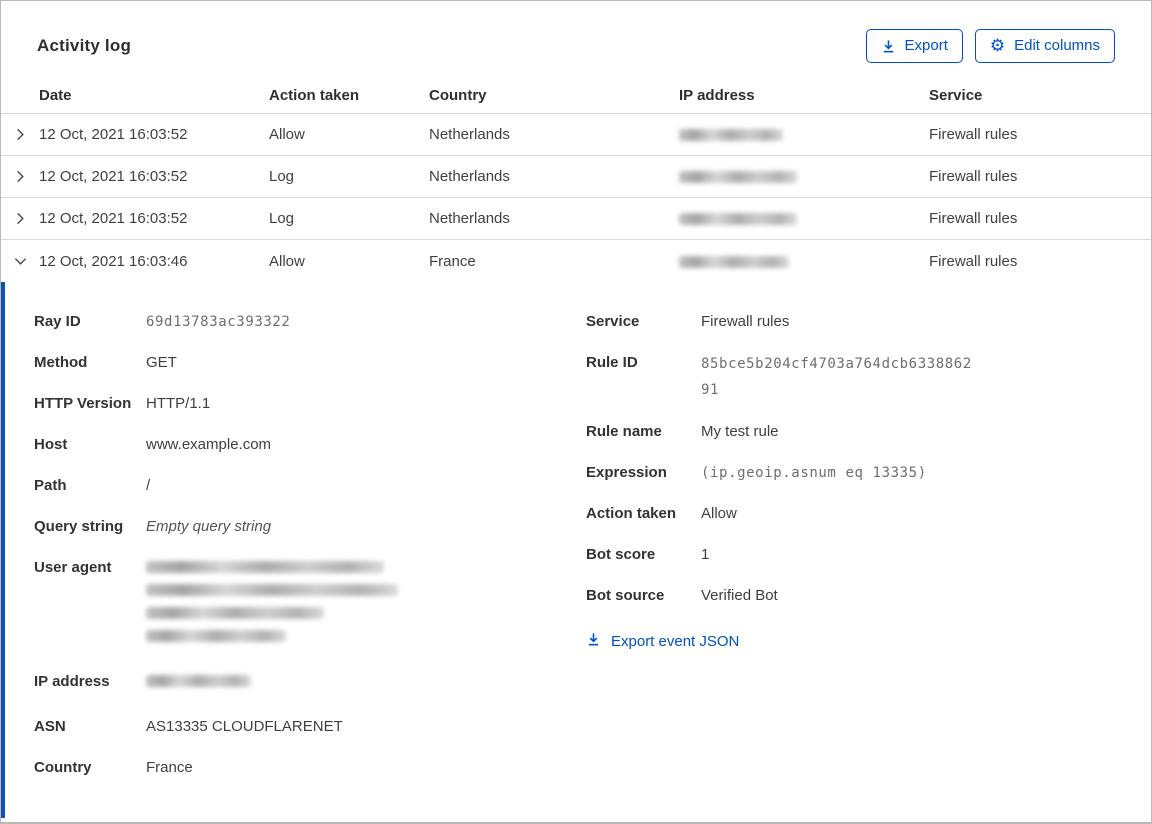  I want to click on detail-field: Method GET, so click(310, 363).